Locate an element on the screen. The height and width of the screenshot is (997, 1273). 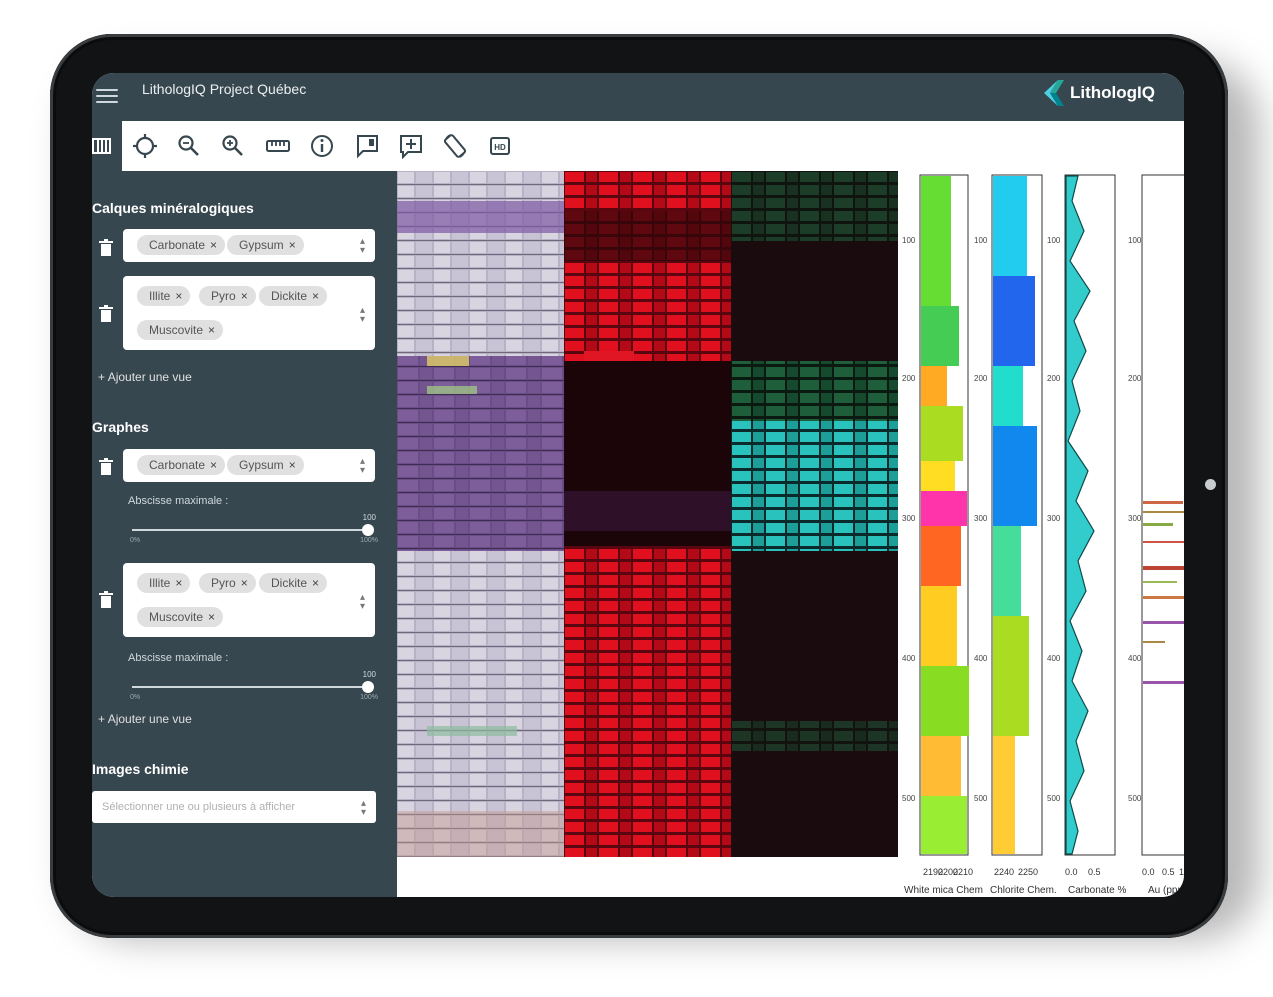
zoom-in-icon is located at coordinates (233, 146).